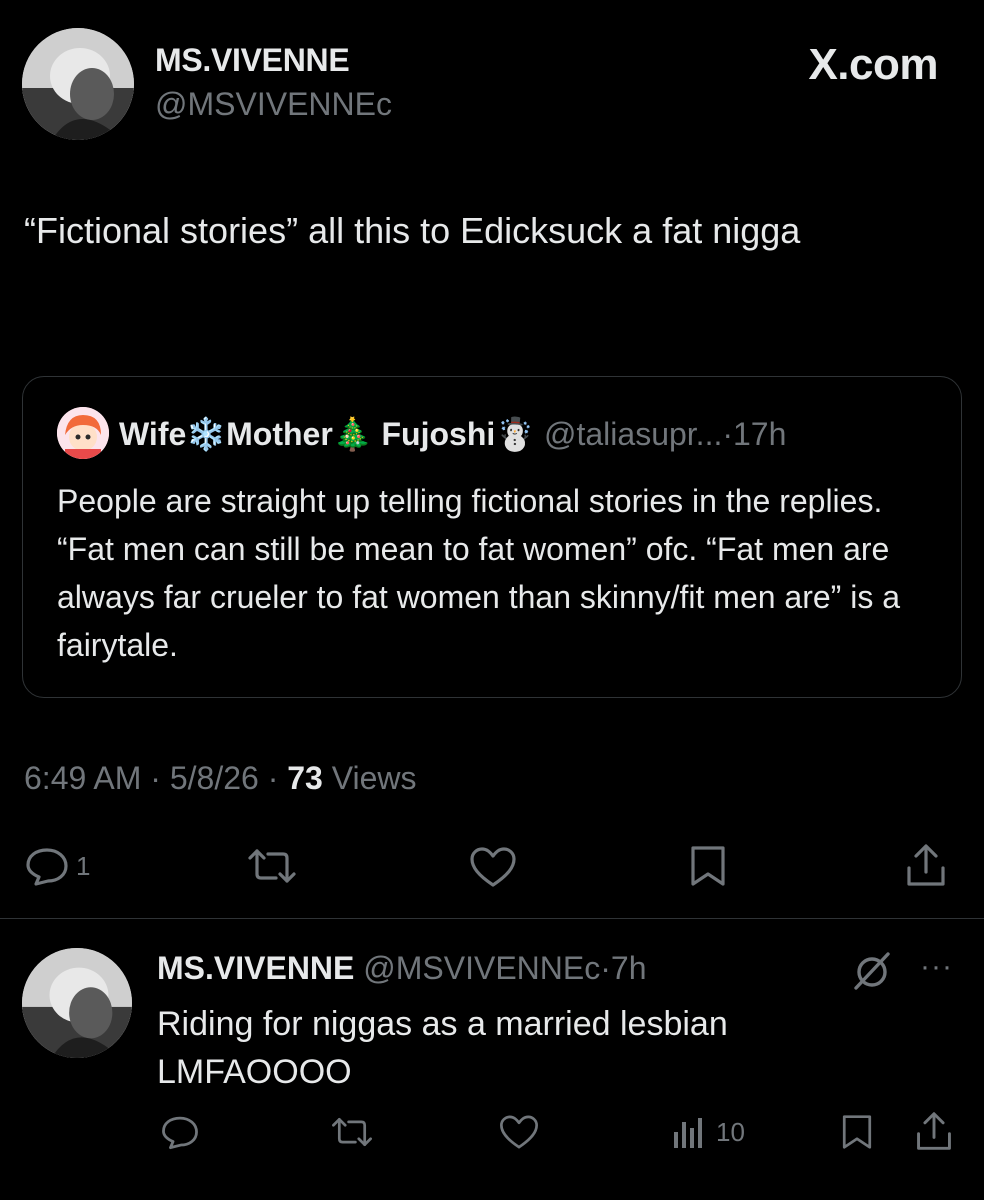 This screenshot has height=1200, width=984. Describe the element at coordinates (936, 967) in the screenshot. I see `more-icon: ···` at that location.